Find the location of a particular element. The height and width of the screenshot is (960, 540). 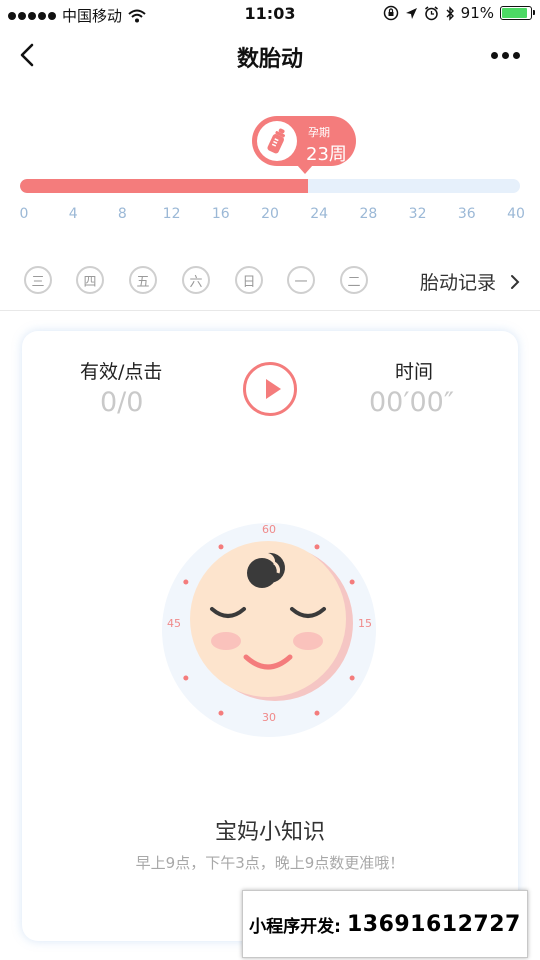

more-button is located at coordinates (505, 55).